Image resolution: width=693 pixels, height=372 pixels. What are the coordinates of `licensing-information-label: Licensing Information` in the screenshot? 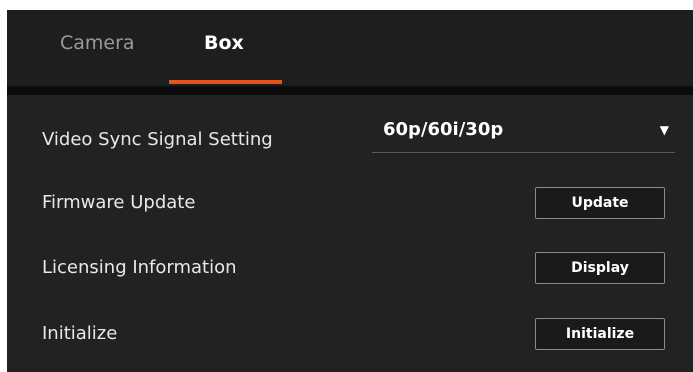 It's located at (139, 267).